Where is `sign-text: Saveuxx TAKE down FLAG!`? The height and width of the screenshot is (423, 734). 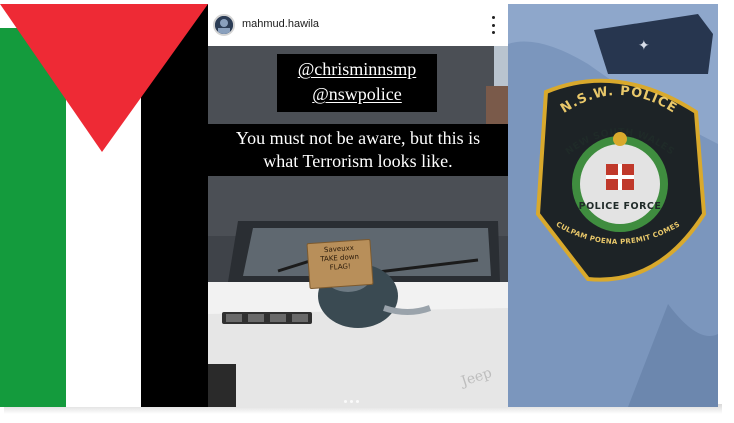 sign-text: Saveuxx TAKE down FLAG! is located at coordinates (340, 258).